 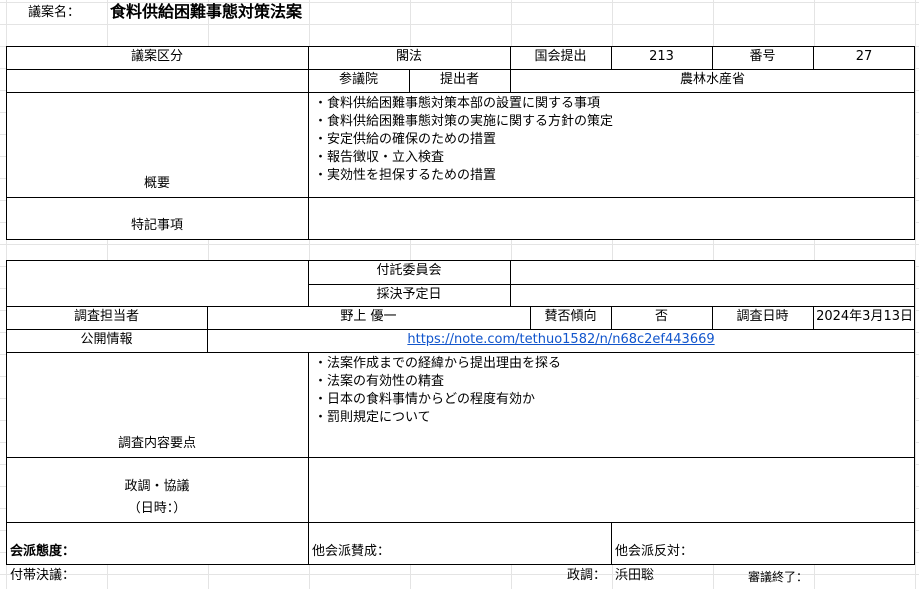 I want to click on summary-item: ・報告徴収・立入検査, so click(x=379, y=157).